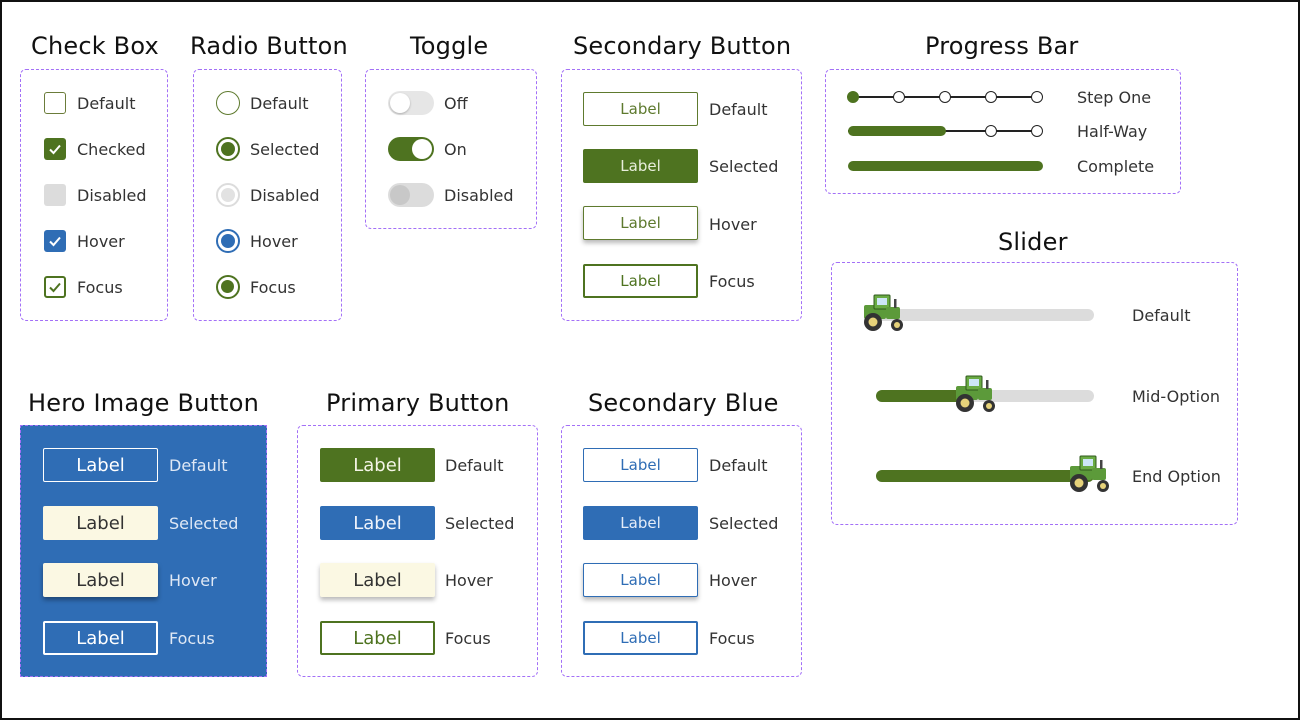 The image size is (1300, 720). I want to click on progress-complete-label: Complete, so click(1116, 166).